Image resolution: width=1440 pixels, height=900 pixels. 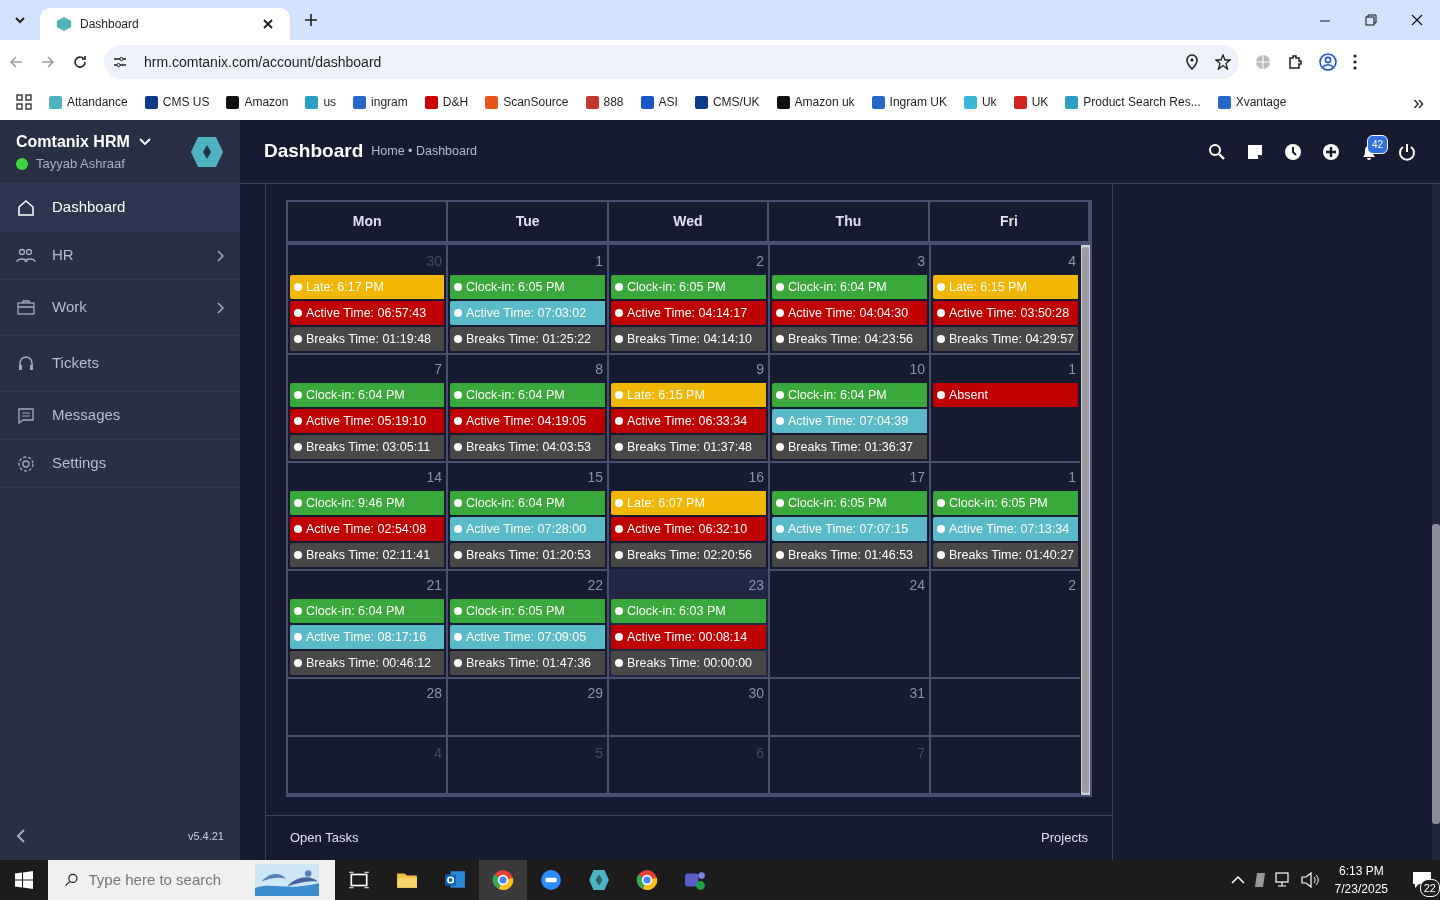 What do you see at coordinates (446, 102) in the screenshot?
I see `bookmark-link: D&H` at bounding box center [446, 102].